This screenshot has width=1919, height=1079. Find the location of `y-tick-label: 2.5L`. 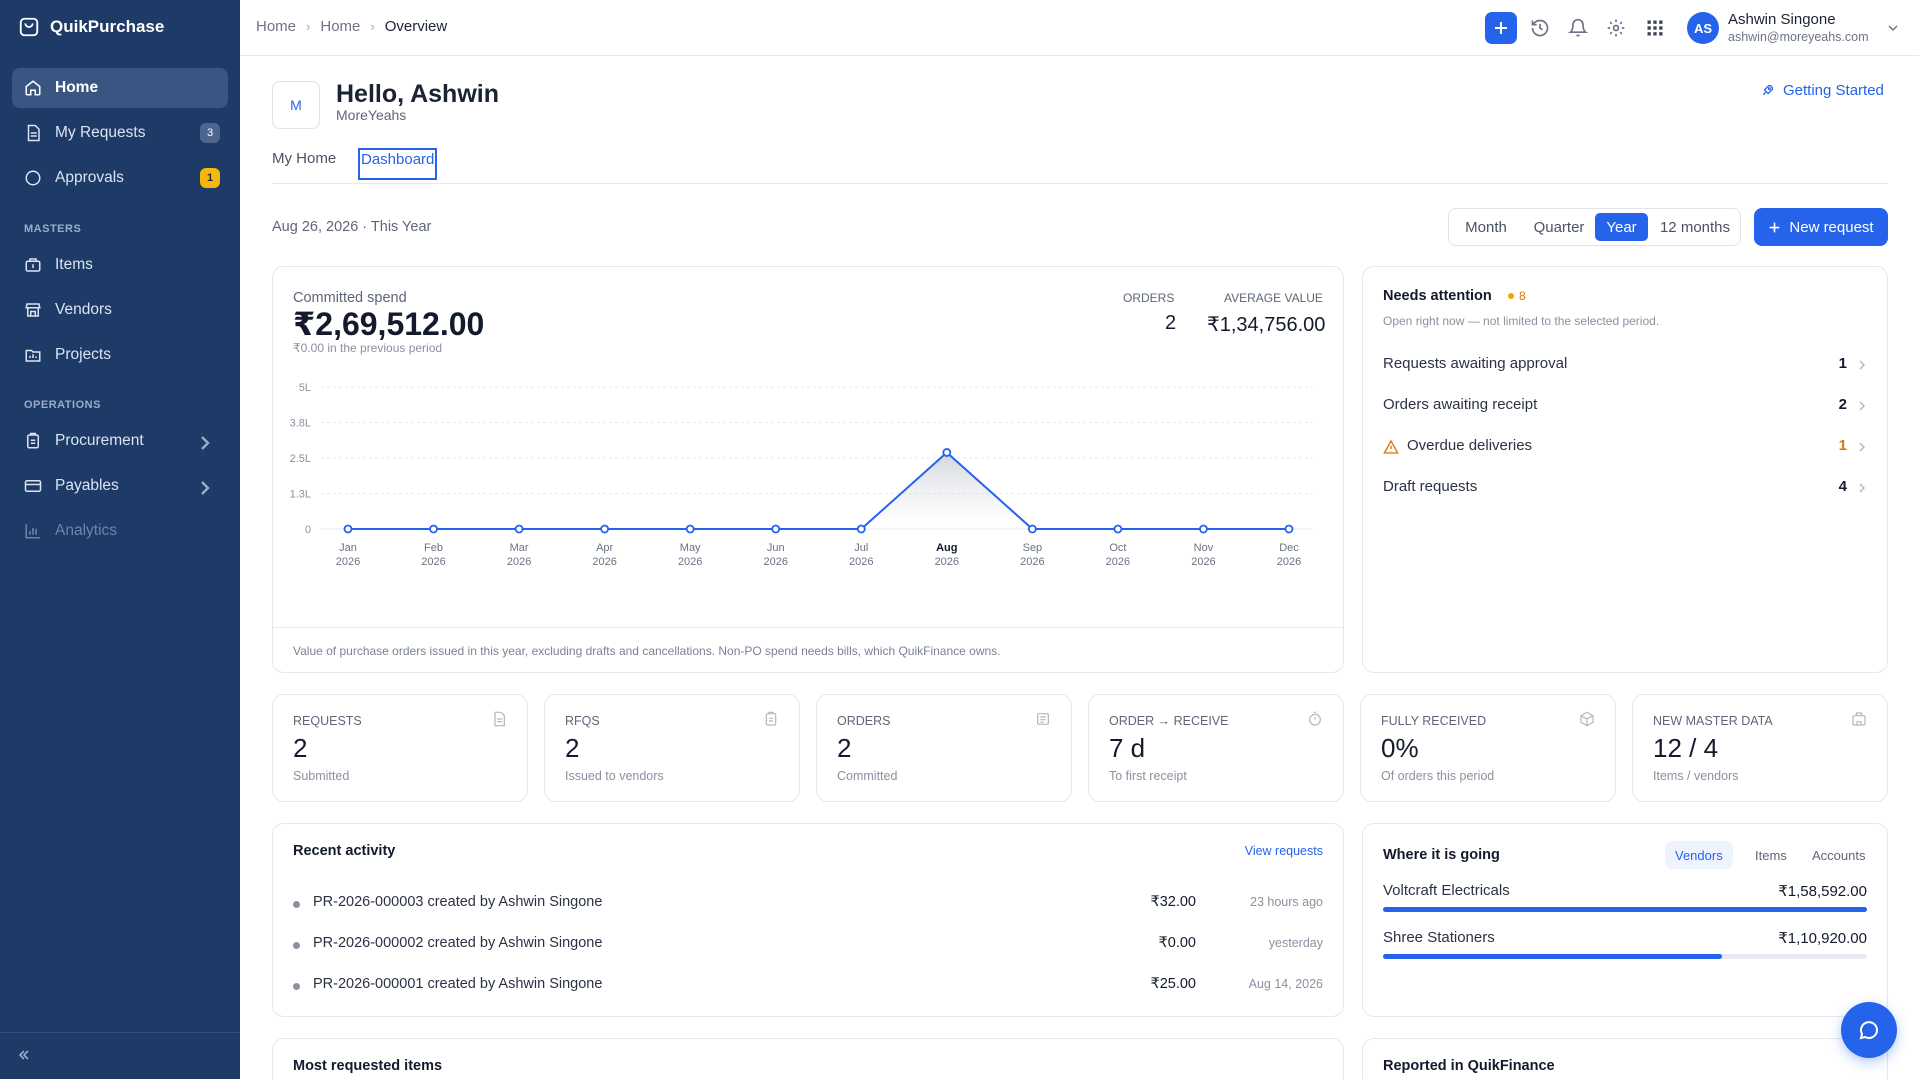

y-tick-label: 2.5L is located at coordinates (300, 459).